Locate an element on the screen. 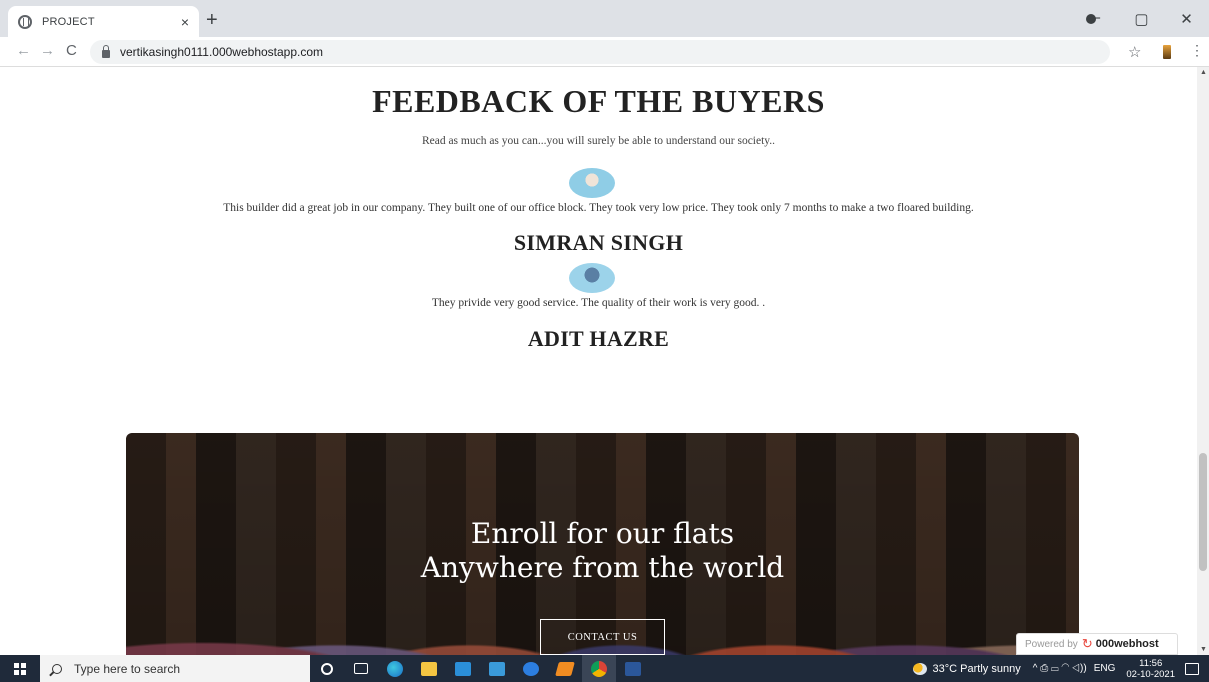 The width and height of the screenshot is (1209, 682). chat-app-icon is located at coordinates (531, 668).